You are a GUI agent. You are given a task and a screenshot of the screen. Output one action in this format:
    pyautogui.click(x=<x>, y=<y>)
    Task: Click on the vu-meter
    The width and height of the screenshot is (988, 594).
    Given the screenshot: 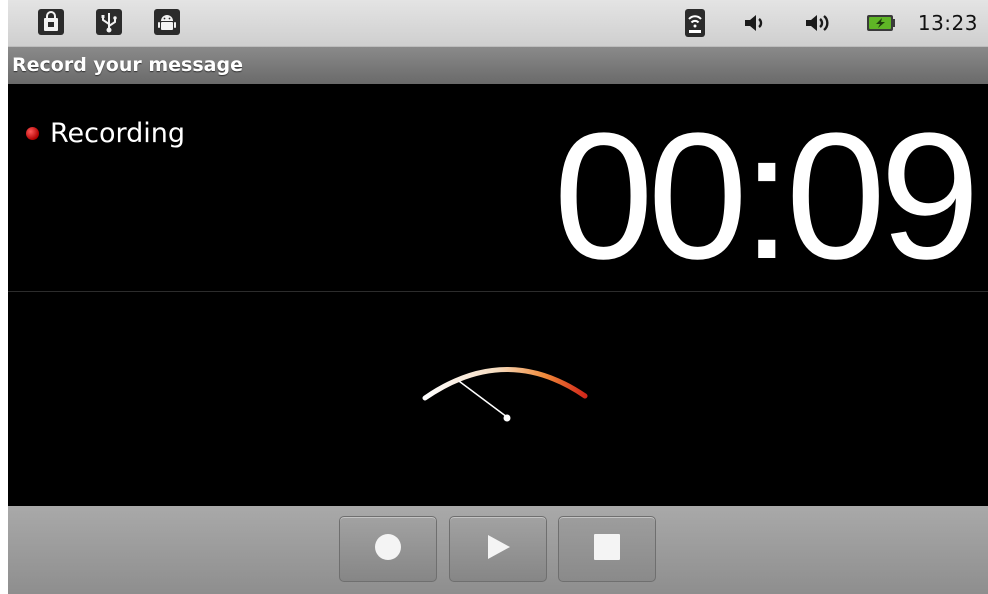 What is the action you would take?
    pyautogui.click(x=503, y=397)
    